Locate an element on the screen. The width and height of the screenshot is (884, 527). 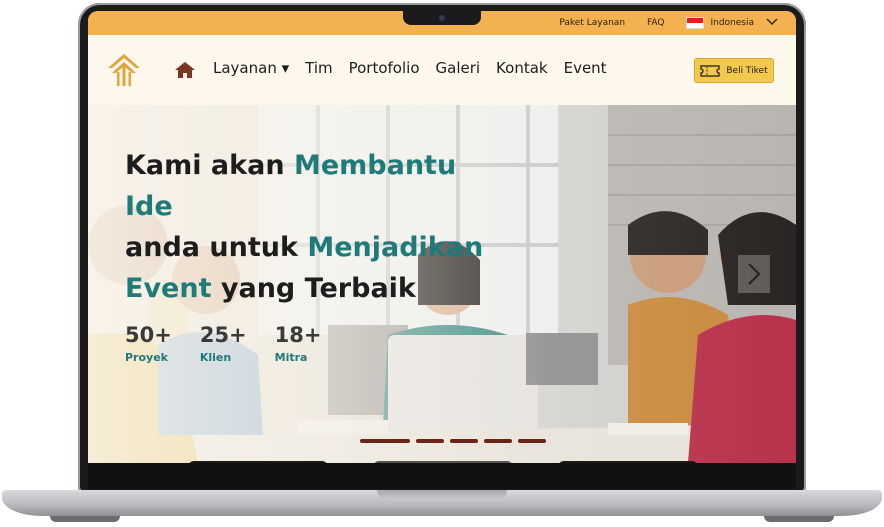
headline-line2: anda untuk is located at coordinates (216, 247).